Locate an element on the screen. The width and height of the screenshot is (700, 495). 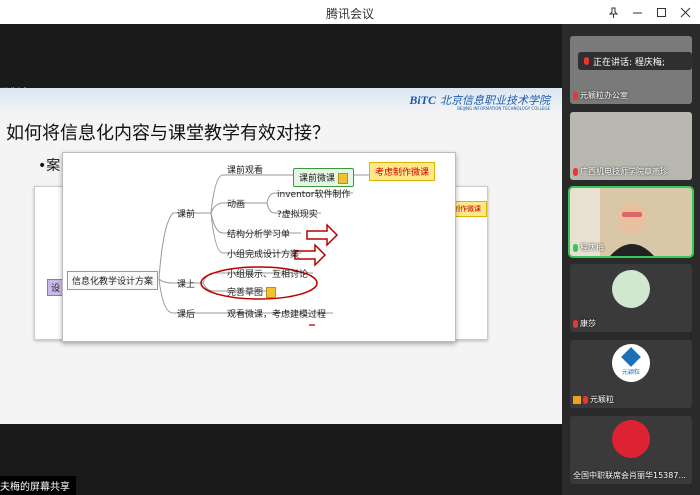
window-controls is located at coordinates (649, 12).